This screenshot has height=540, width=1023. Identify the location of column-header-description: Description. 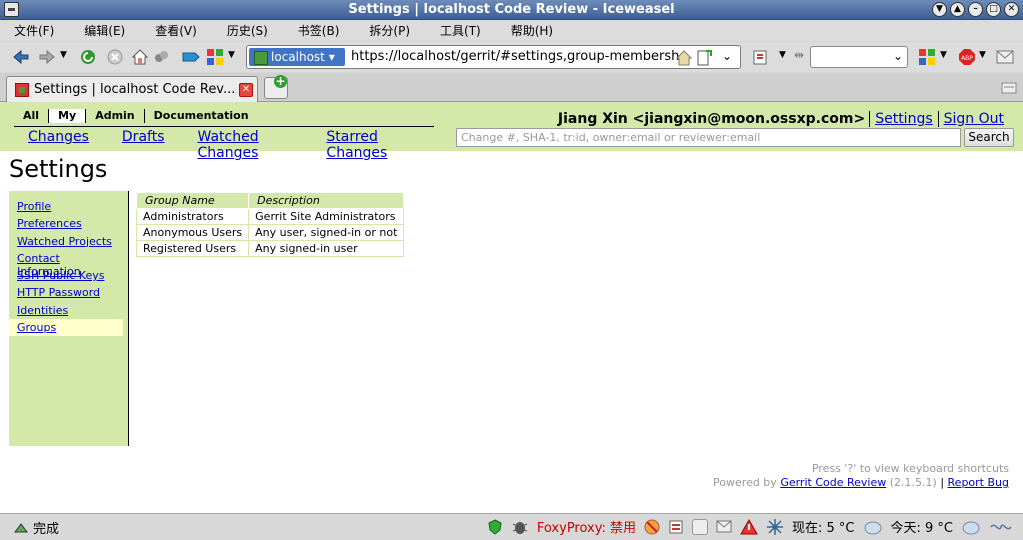
(326, 200).